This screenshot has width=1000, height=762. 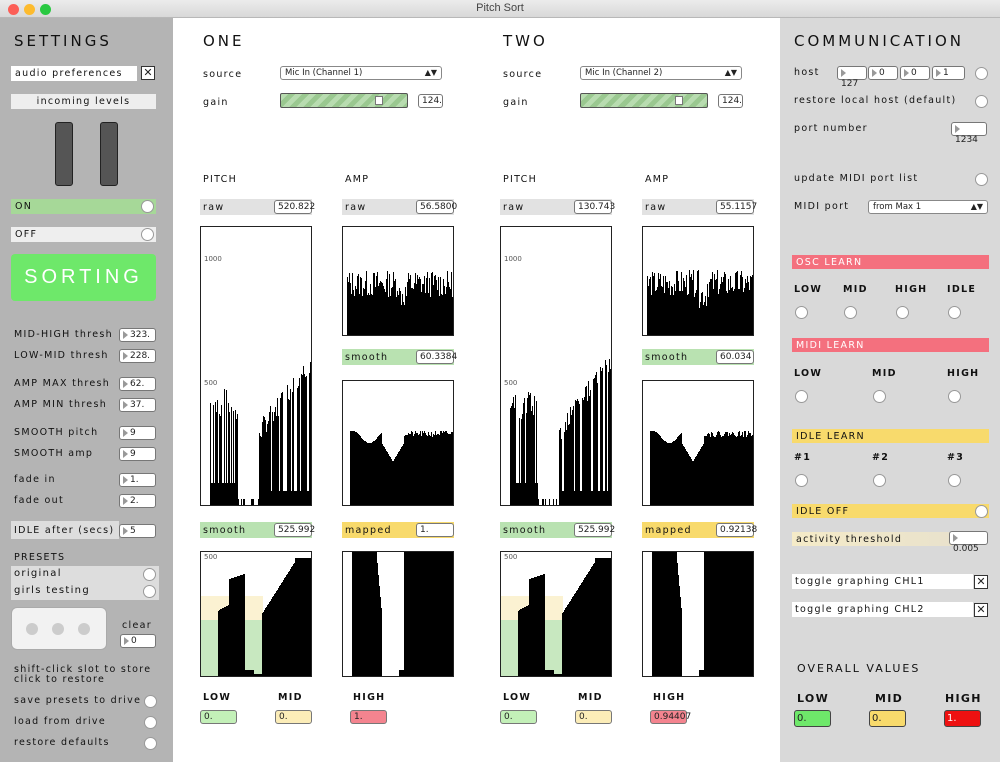 What do you see at coordinates (137, 454) in the screenshot?
I see `param-value-5: 9` at bounding box center [137, 454].